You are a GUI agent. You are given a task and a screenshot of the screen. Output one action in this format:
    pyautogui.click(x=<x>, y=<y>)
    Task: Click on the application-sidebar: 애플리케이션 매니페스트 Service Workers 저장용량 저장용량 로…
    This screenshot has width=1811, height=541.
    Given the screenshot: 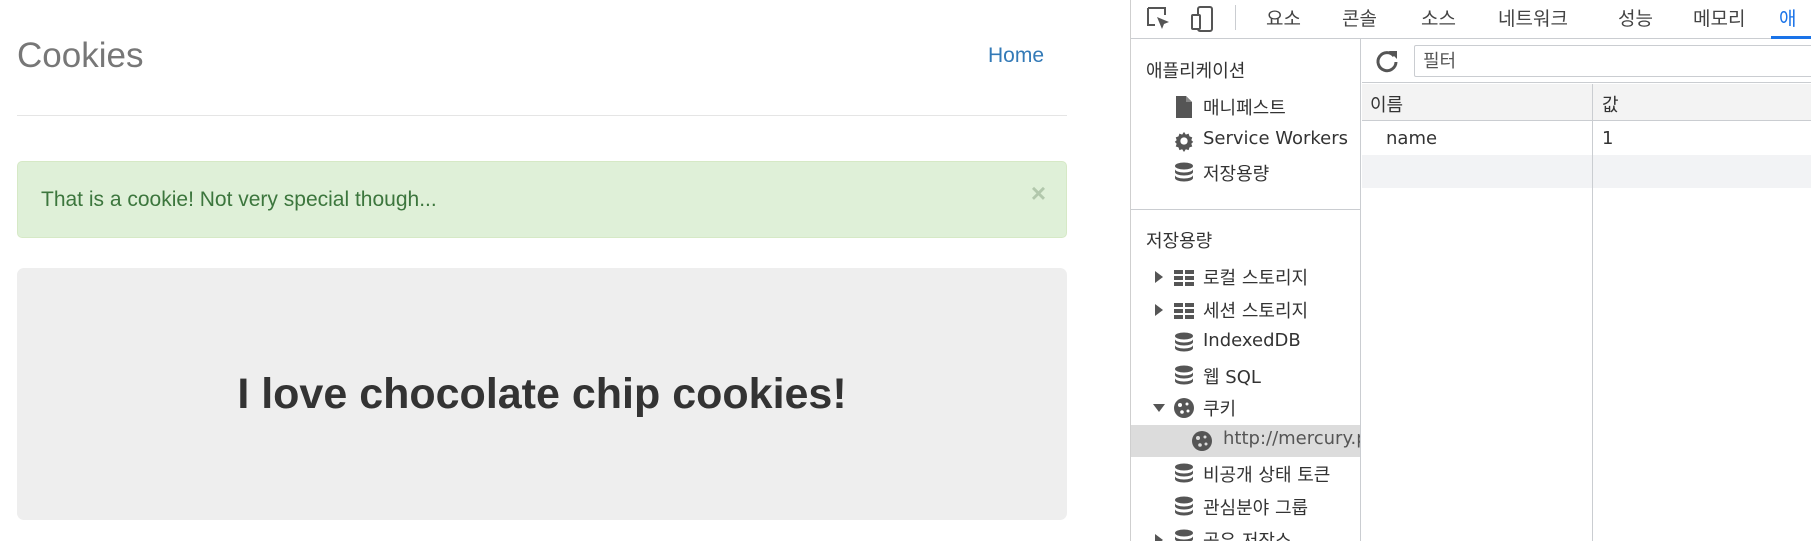 What is the action you would take?
    pyautogui.click(x=1246, y=290)
    